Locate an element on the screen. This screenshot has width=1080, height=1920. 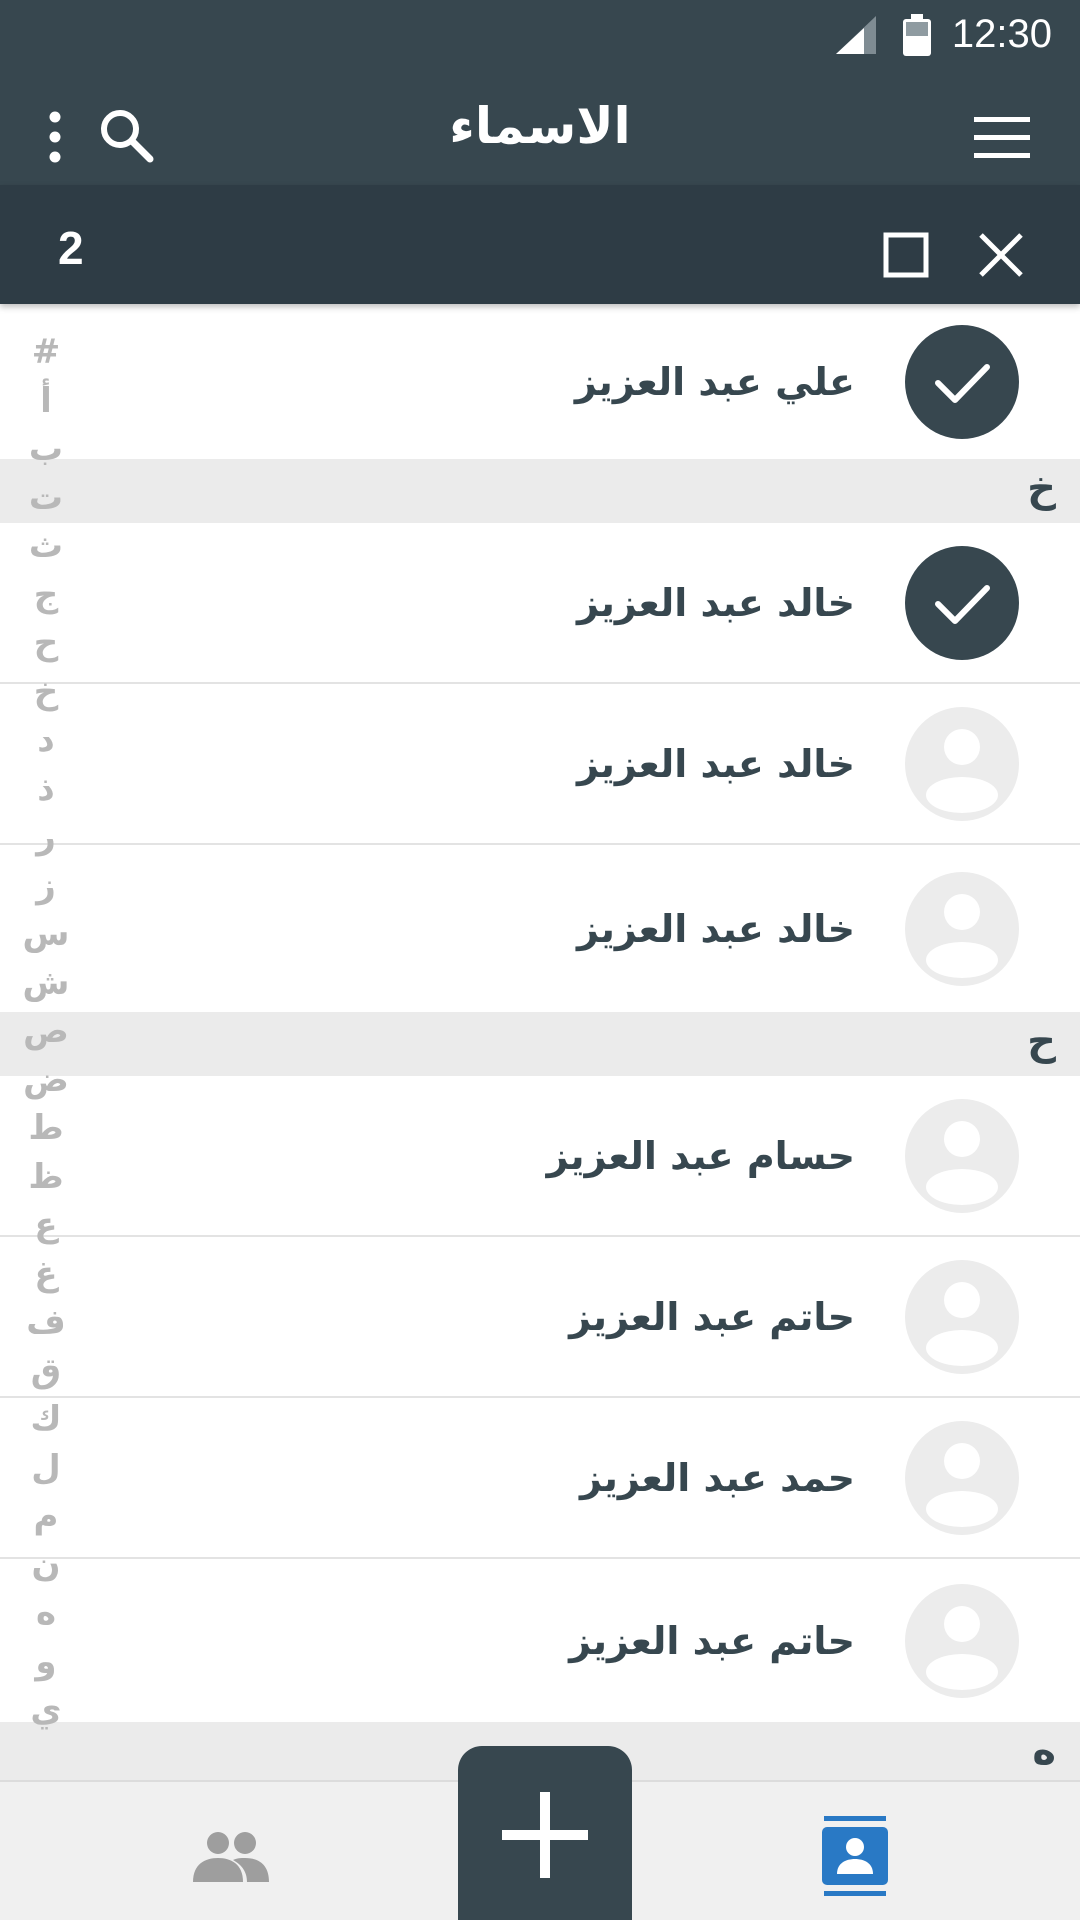
index-letter: ص is located at coordinates (46, 1031).